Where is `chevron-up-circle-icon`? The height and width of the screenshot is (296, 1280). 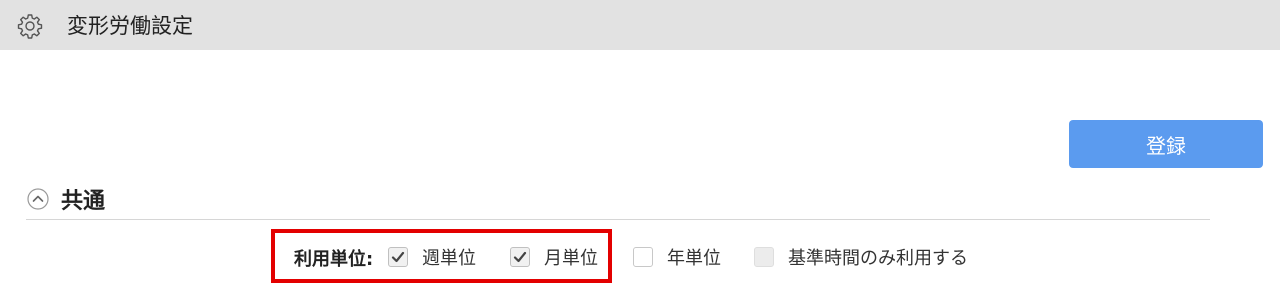
chevron-up-circle-icon is located at coordinates (38, 199).